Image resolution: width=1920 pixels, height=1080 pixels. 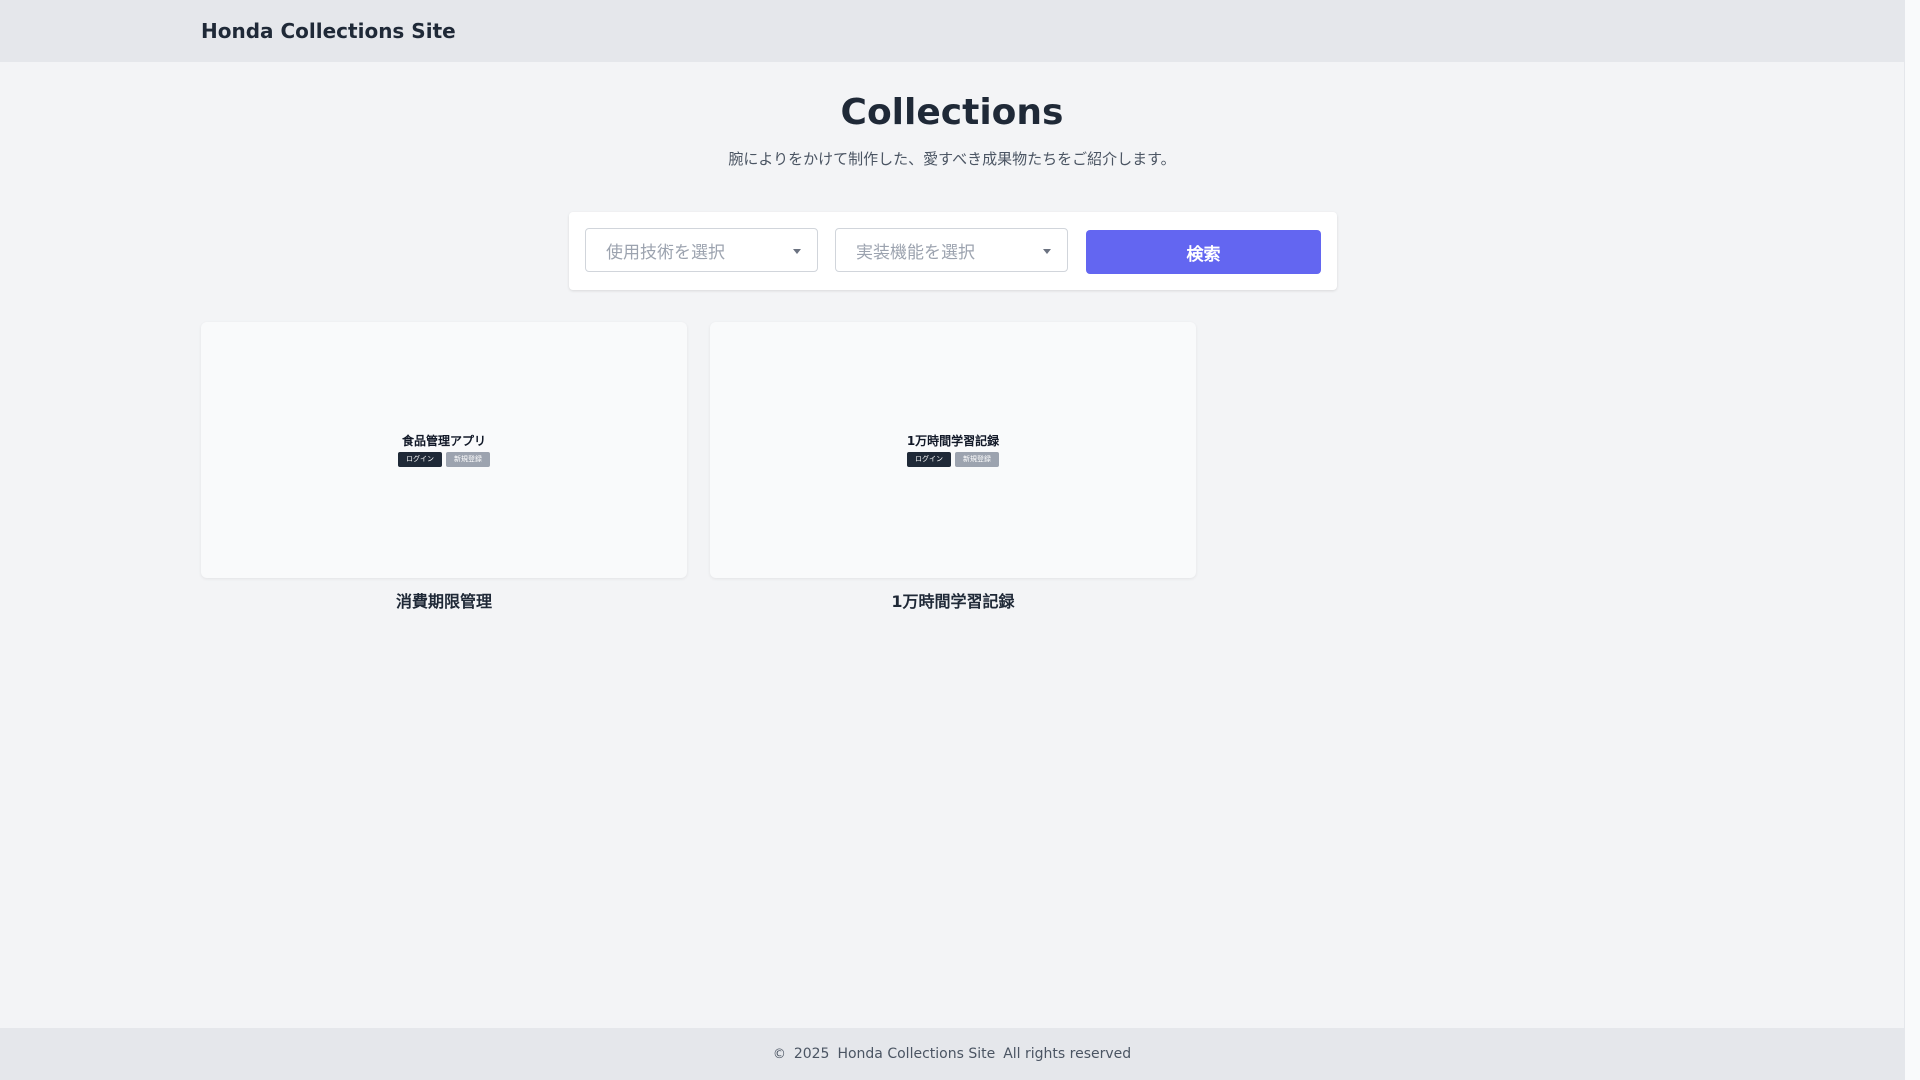 What do you see at coordinates (665, 252) in the screenshot?
I see `technology-select-placeholder: 使用技術を選択` at bounding box center [665, 252].